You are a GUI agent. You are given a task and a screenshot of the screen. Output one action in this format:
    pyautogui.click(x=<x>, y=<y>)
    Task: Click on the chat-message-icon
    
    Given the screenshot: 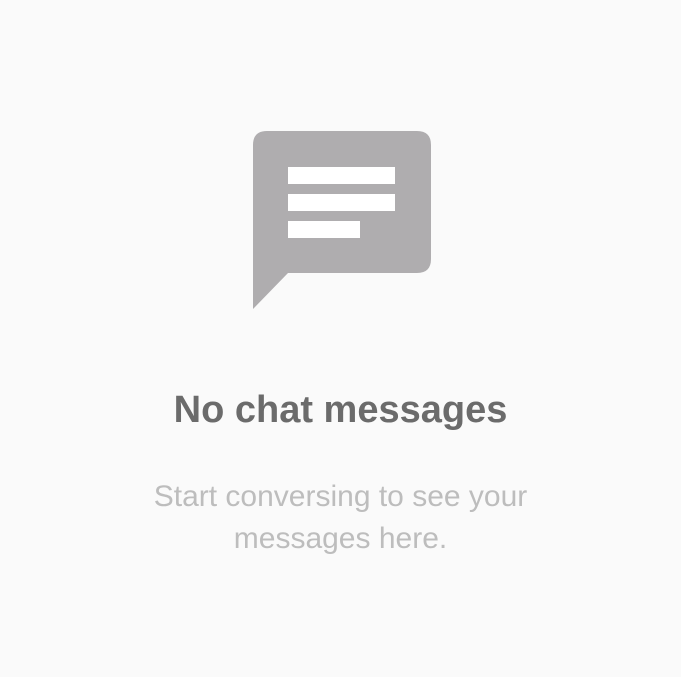 What is the action you would take?
    pyautogui.click(x=342, y=220)
    